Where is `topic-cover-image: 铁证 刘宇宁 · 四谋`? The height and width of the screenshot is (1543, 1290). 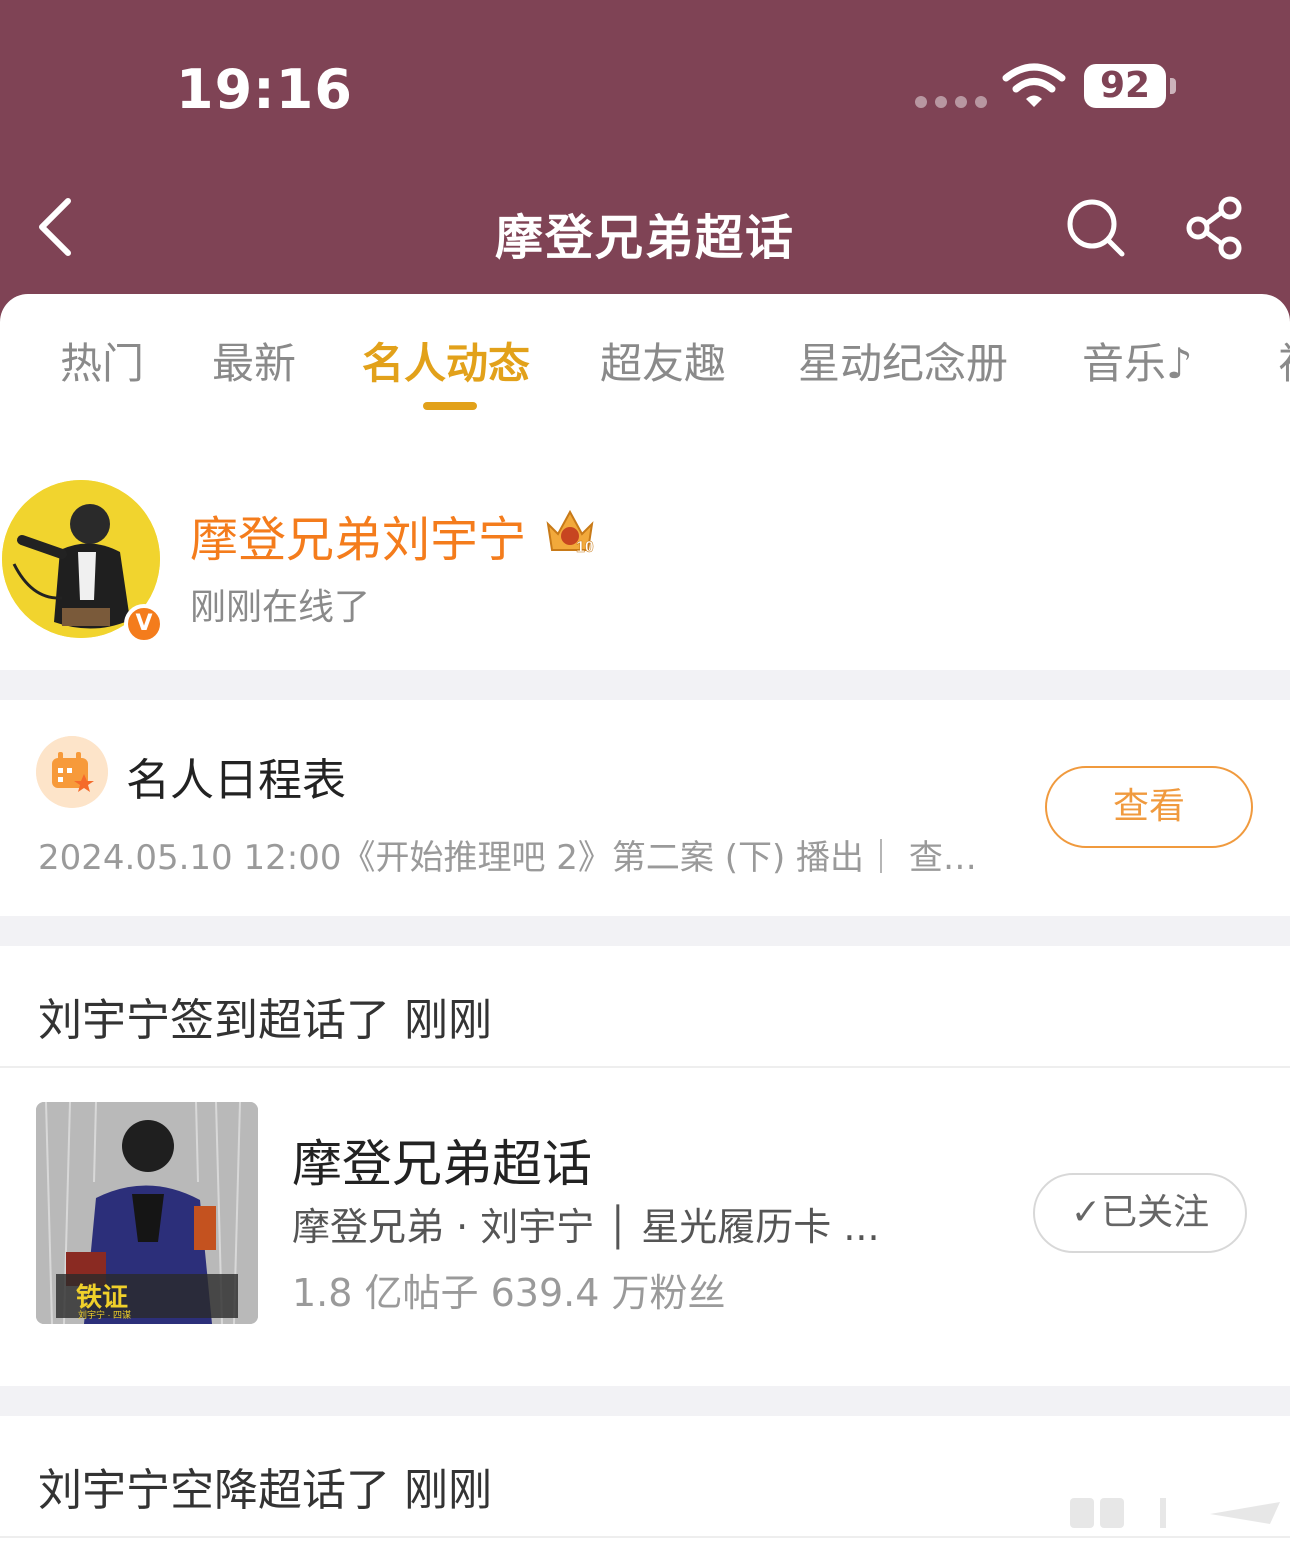 topic-cover-image: 铁证 刘宇宁 · 四谋 is located at coordinates (147, 1213).